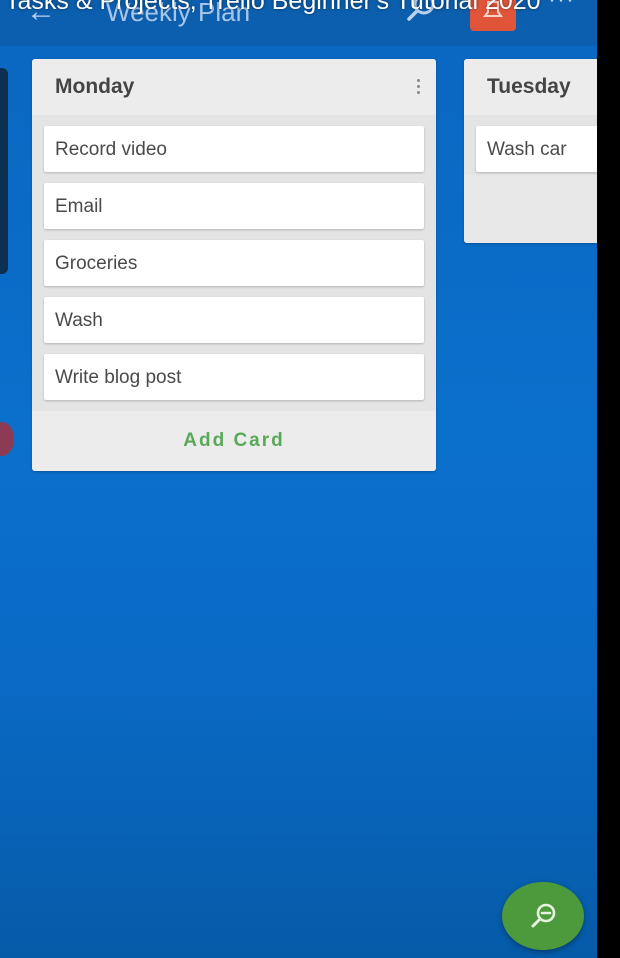  Describe the element at coordinates (96, 263) in the screenshot. I see `card-title: Groceries` at that location.